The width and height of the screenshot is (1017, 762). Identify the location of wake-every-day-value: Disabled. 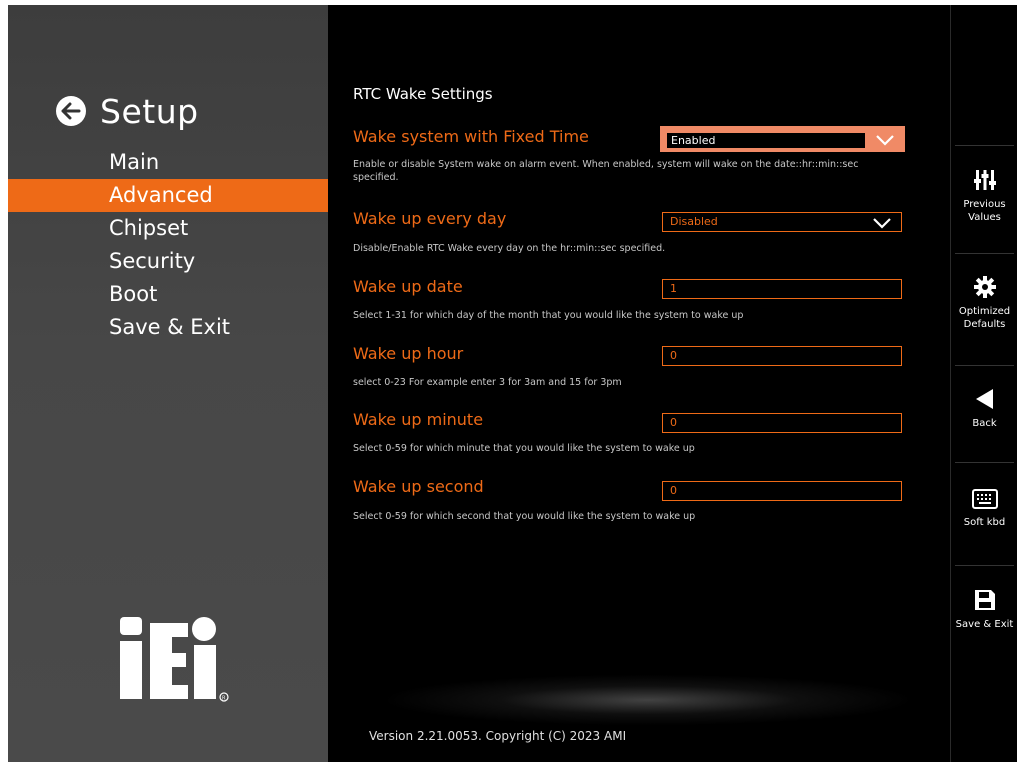
(694, 221).